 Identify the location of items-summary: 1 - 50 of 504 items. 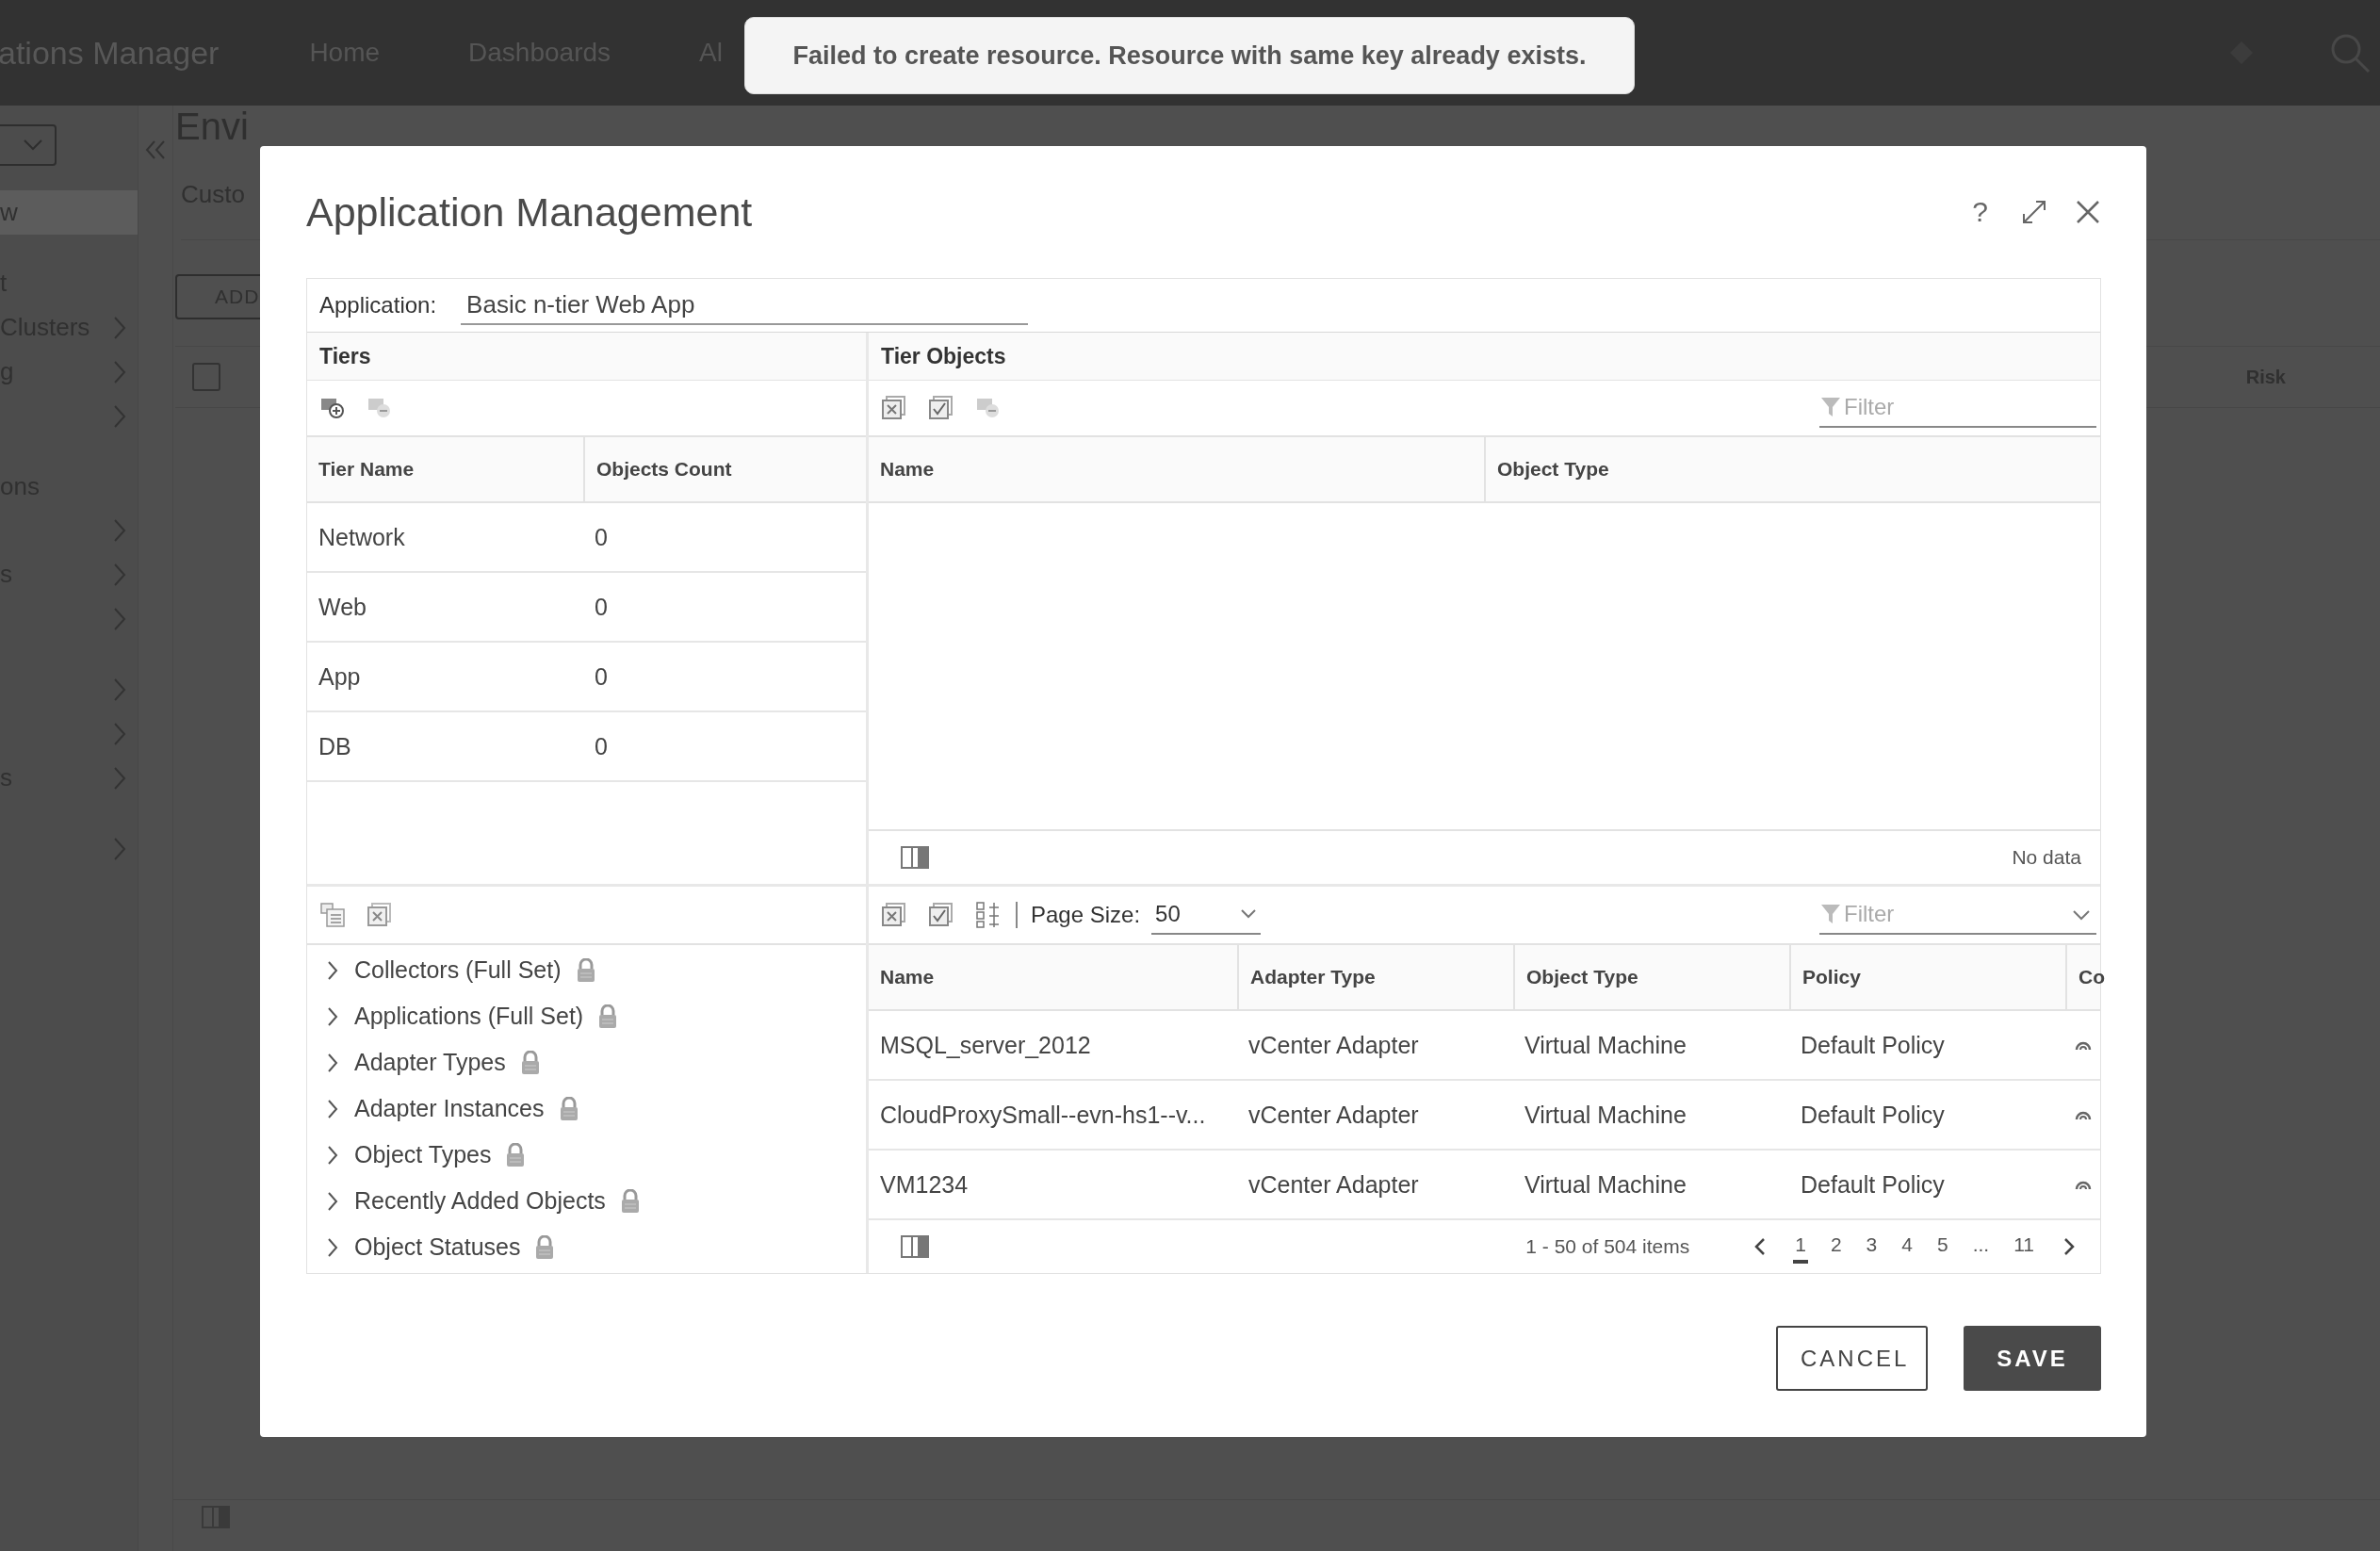
(1607, 1246).